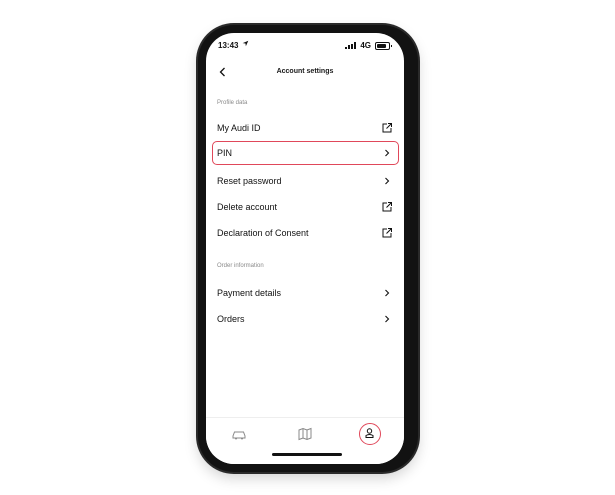  What do you see at coordinates (228, 45) in the screenshot?
I see `status-time: 13:43` at bounding box center [228, 45].